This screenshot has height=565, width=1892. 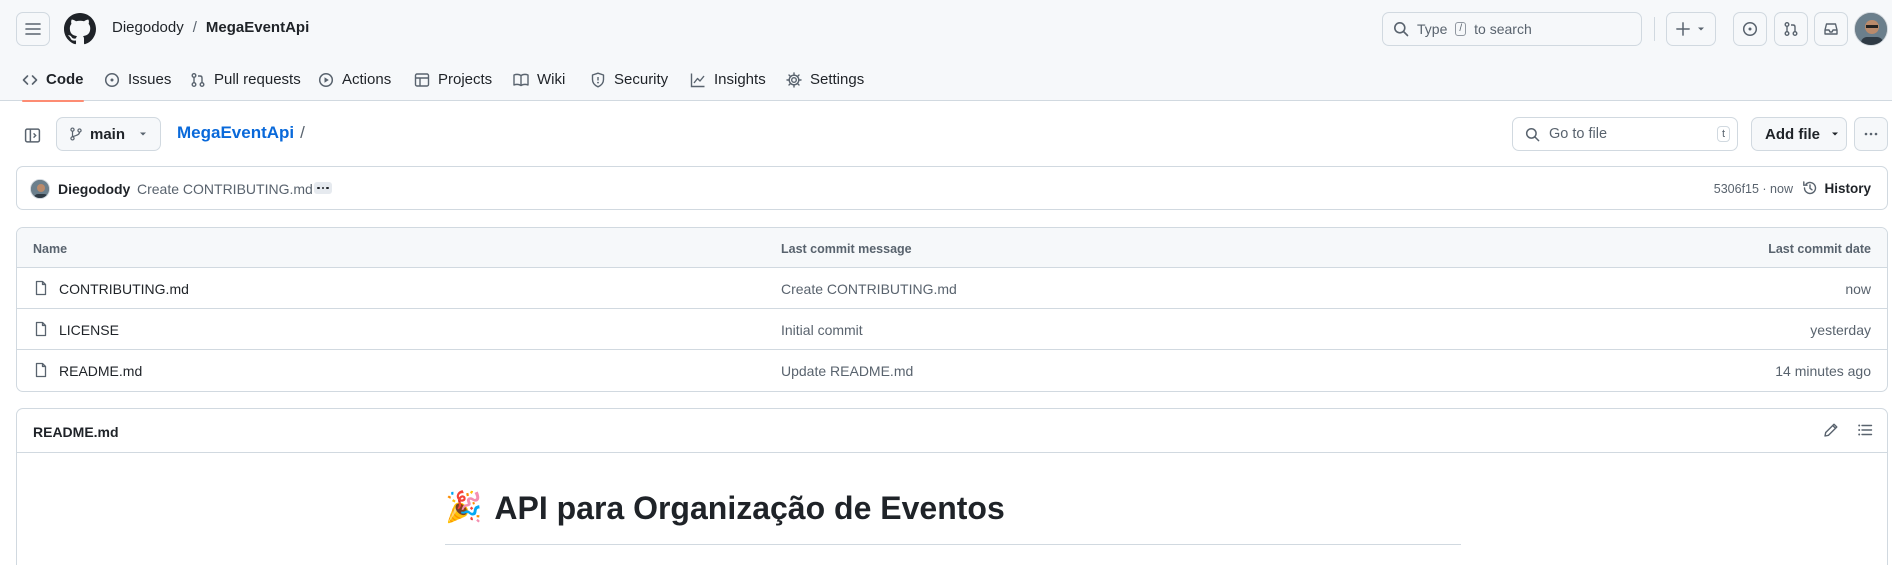 What do you see at coordinates (1819, 249) in the screenshot?
I see `column-header-date: Last commit date` at bounding box center [1819, 249].